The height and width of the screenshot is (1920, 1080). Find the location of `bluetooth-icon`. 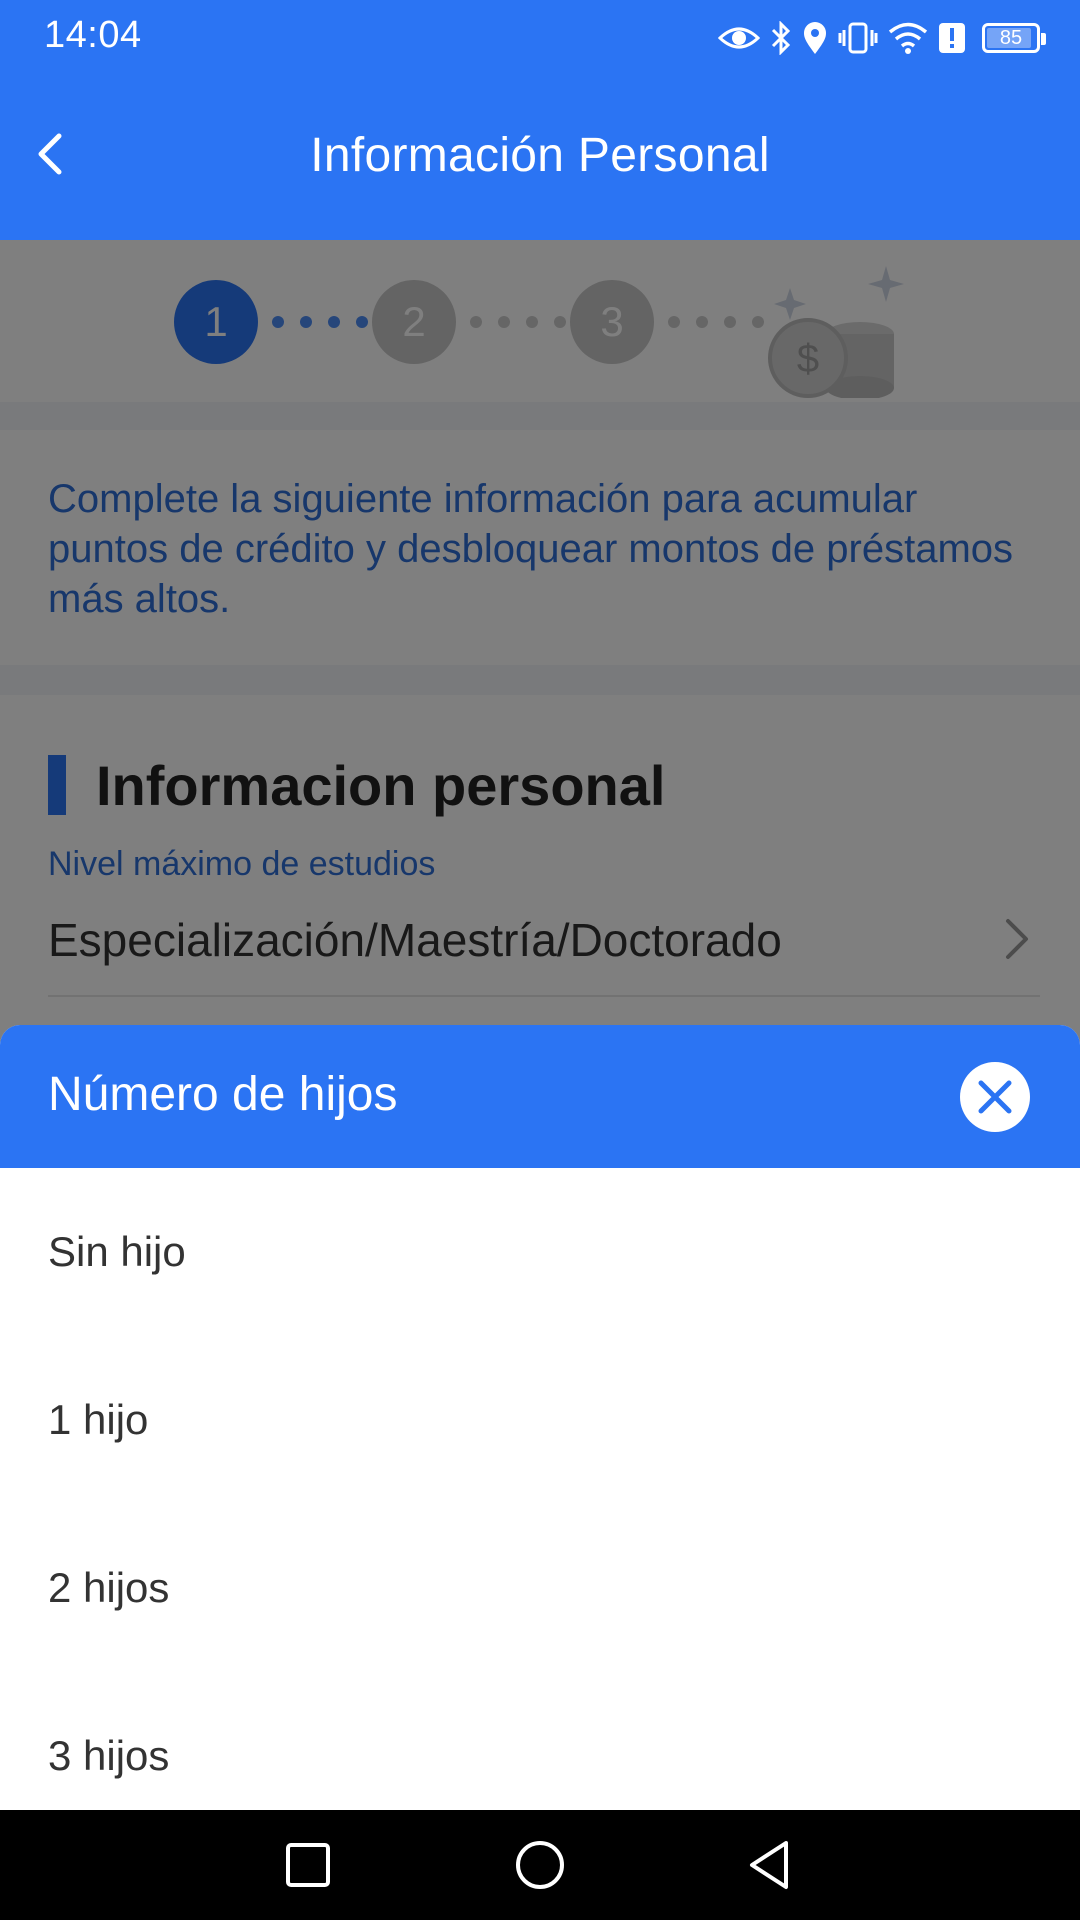

bluetooth-icon is located at coordinates (781, 38).